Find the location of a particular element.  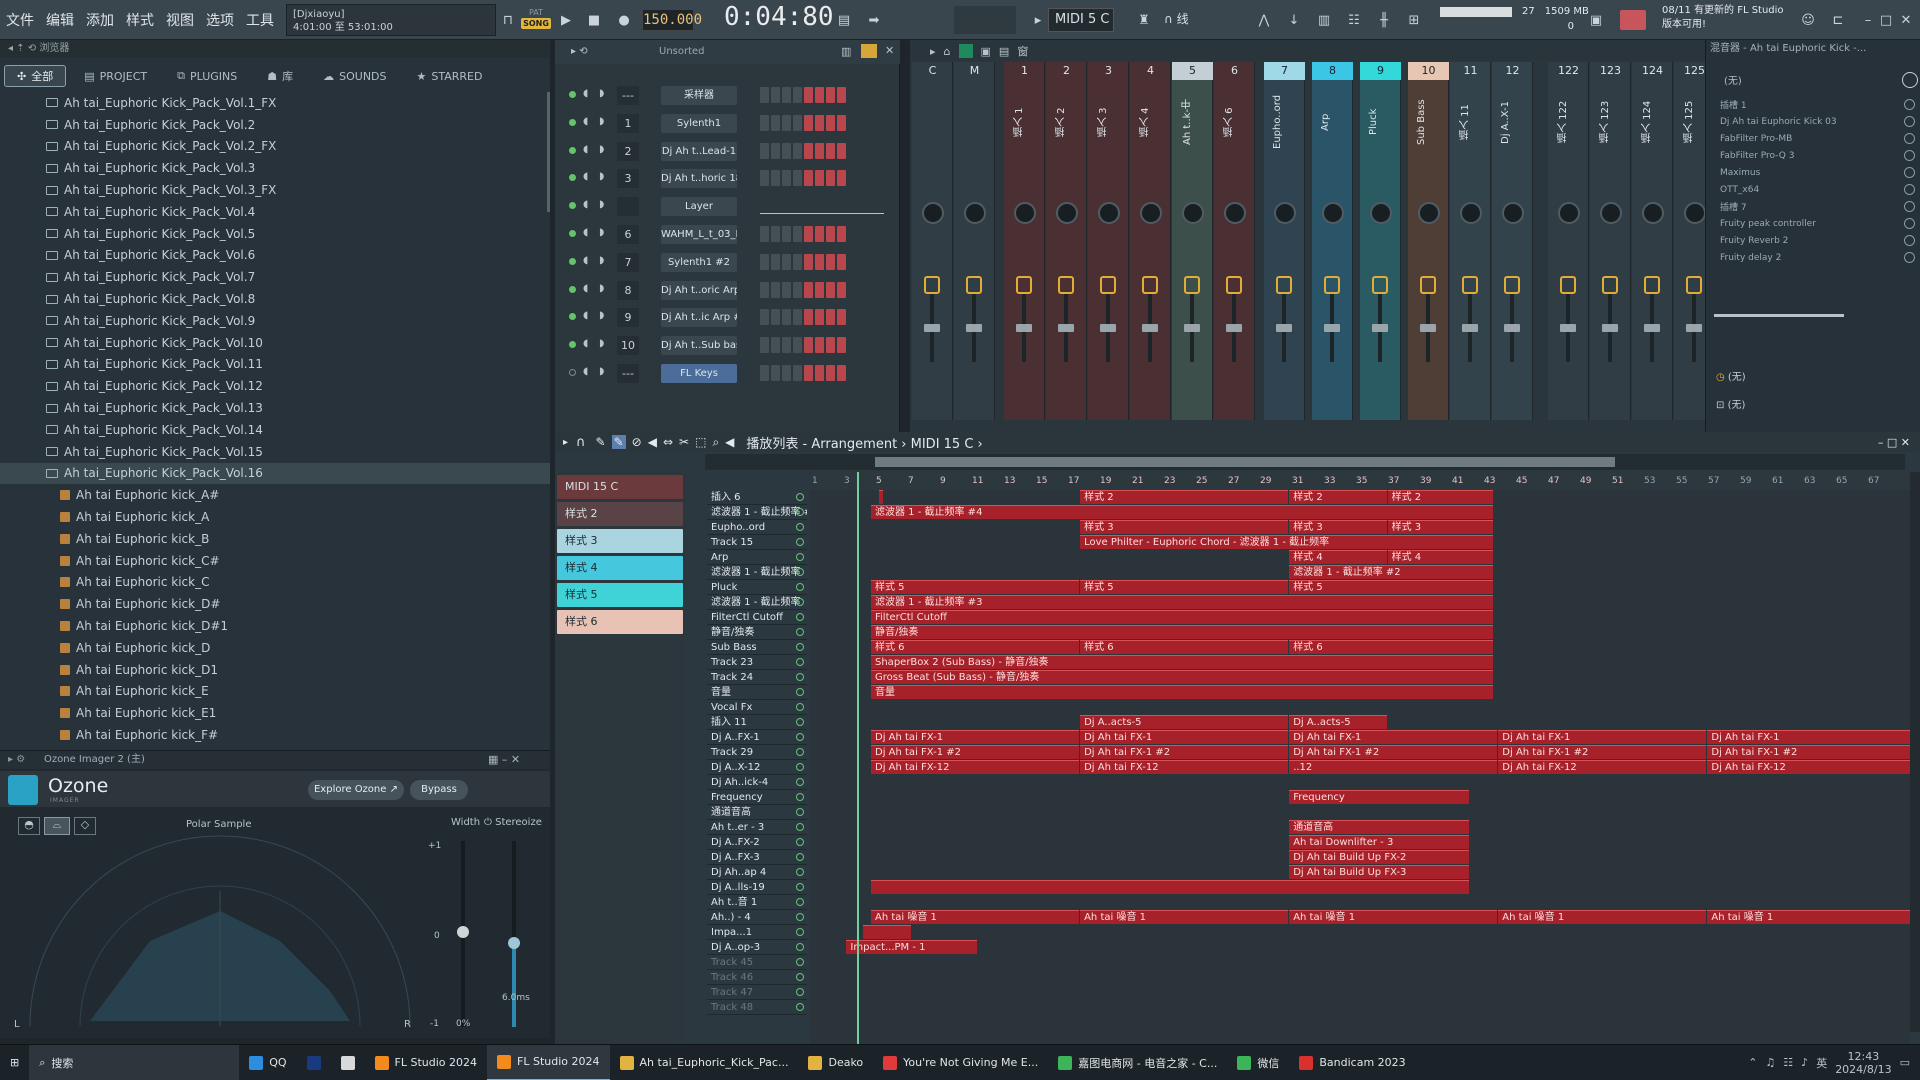

track-header: Frequency is located at coordinates (757, 797).